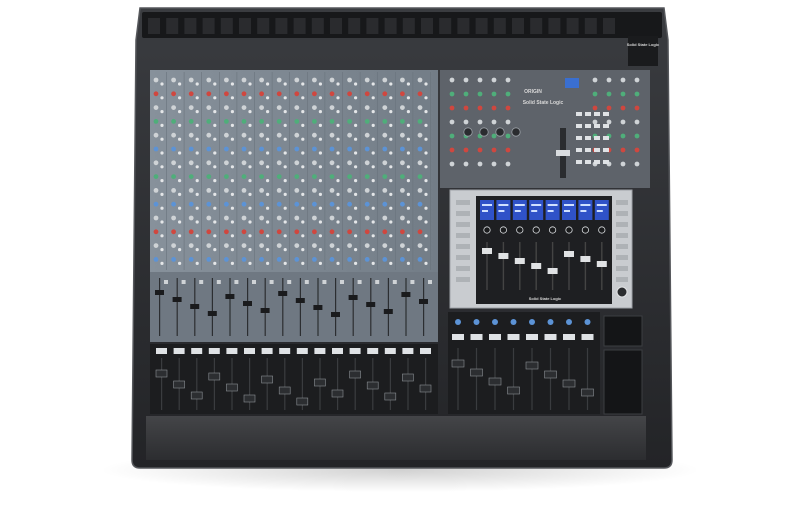 The image size is (800, 506). I want to click on meter-slot, so click(536, 26).